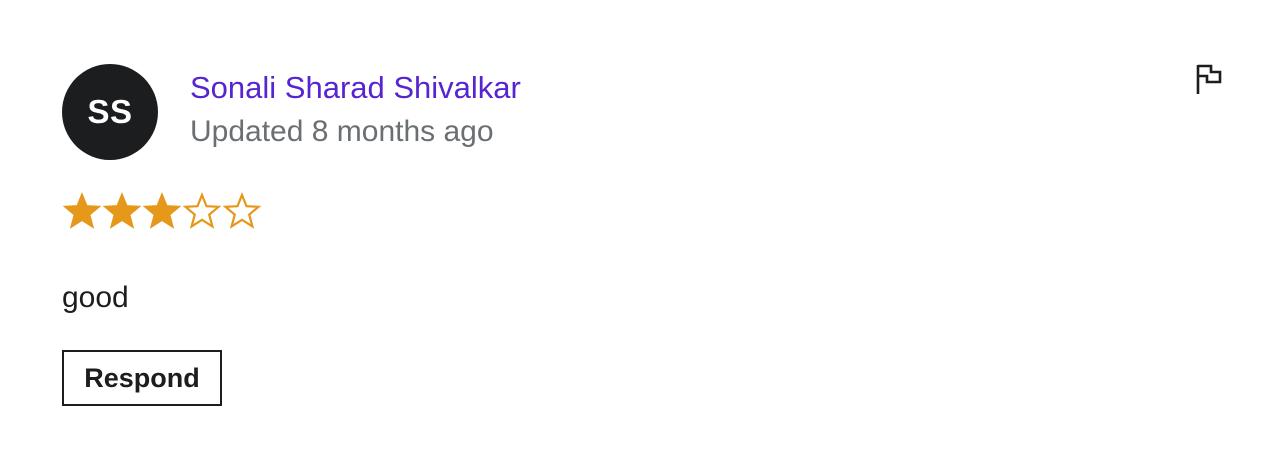  I want to click on star-rating, so click(162, 212).